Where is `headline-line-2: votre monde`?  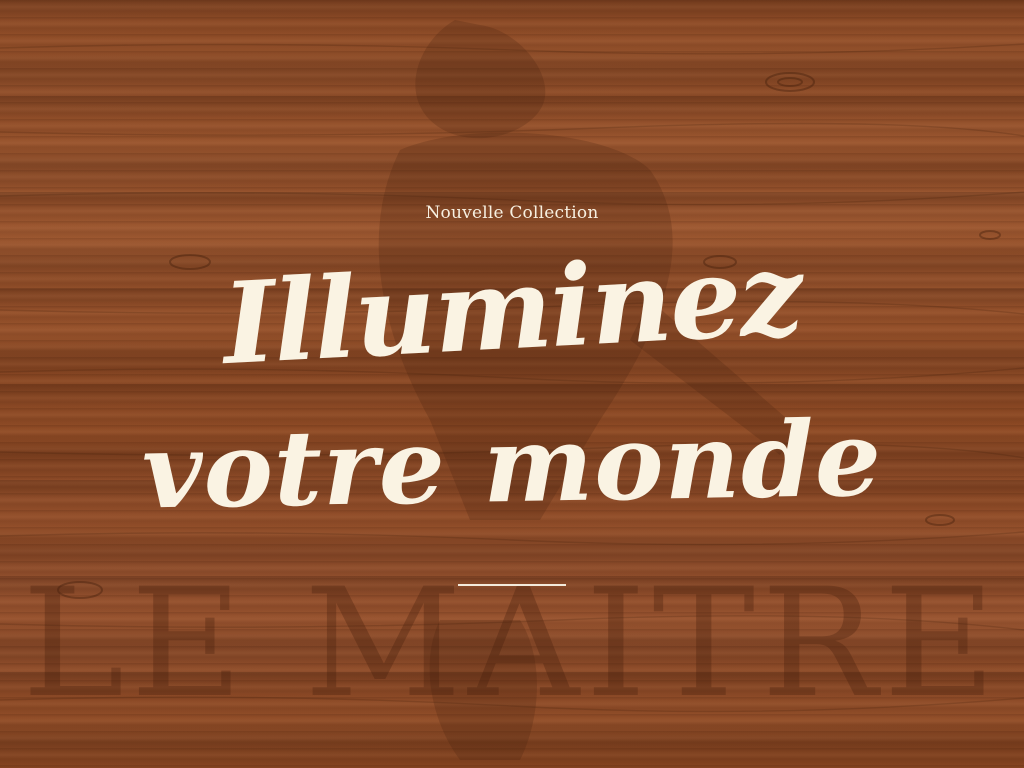 headline-line-2: votre monde is located at coordinates (512, 464).